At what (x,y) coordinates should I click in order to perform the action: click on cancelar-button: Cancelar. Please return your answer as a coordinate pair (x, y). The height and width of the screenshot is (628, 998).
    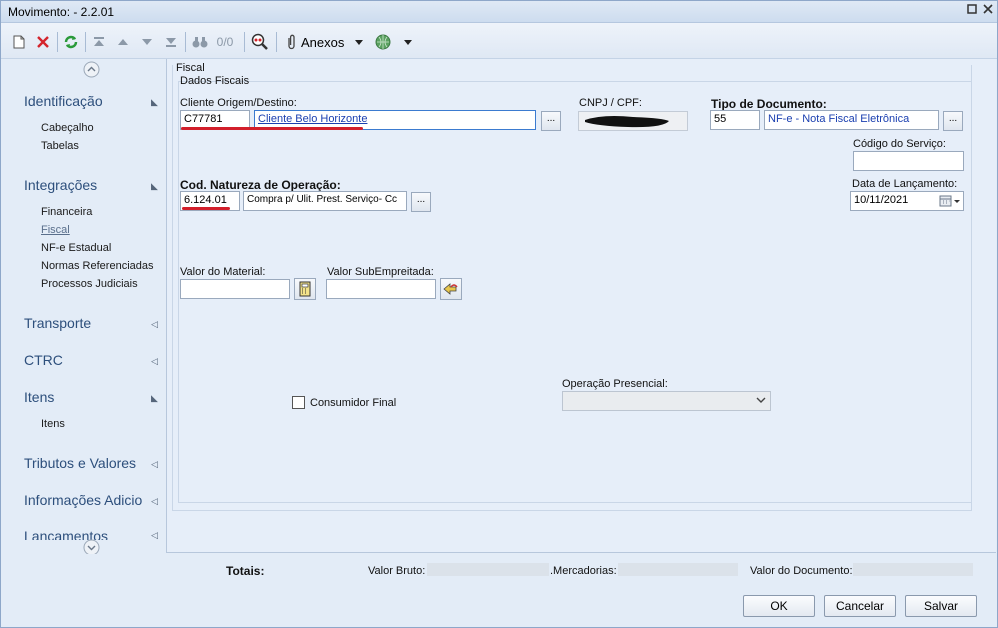
    Looking at the image, I should click on (860, 606).